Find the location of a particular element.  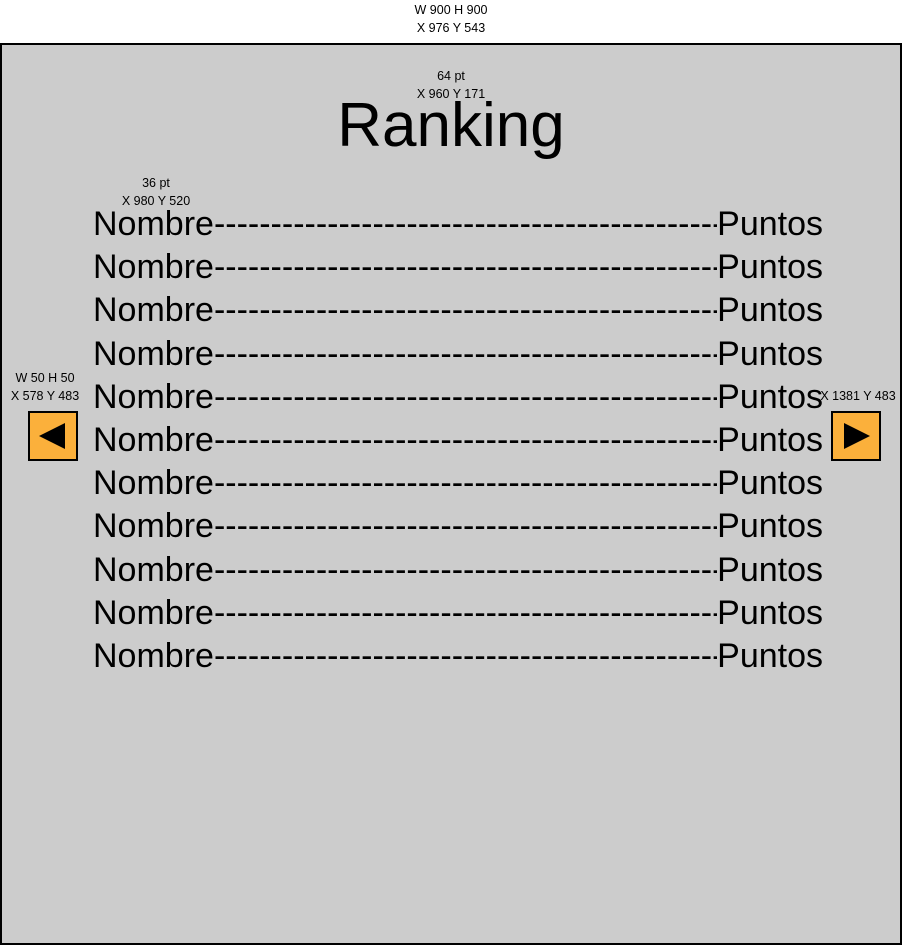

frame-size-annotation: W 900 H 900 is located at coordinates (451, 10).